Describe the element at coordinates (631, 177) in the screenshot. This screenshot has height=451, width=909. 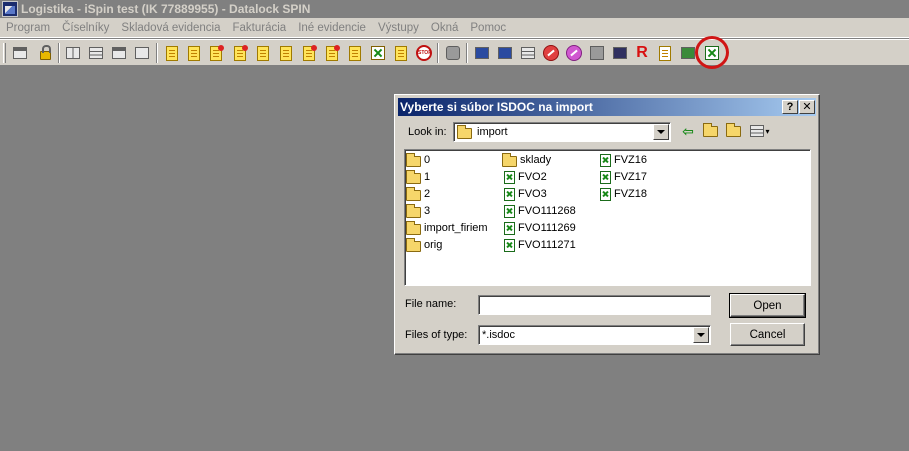
I see `entry-label: FVZ17` at that location.